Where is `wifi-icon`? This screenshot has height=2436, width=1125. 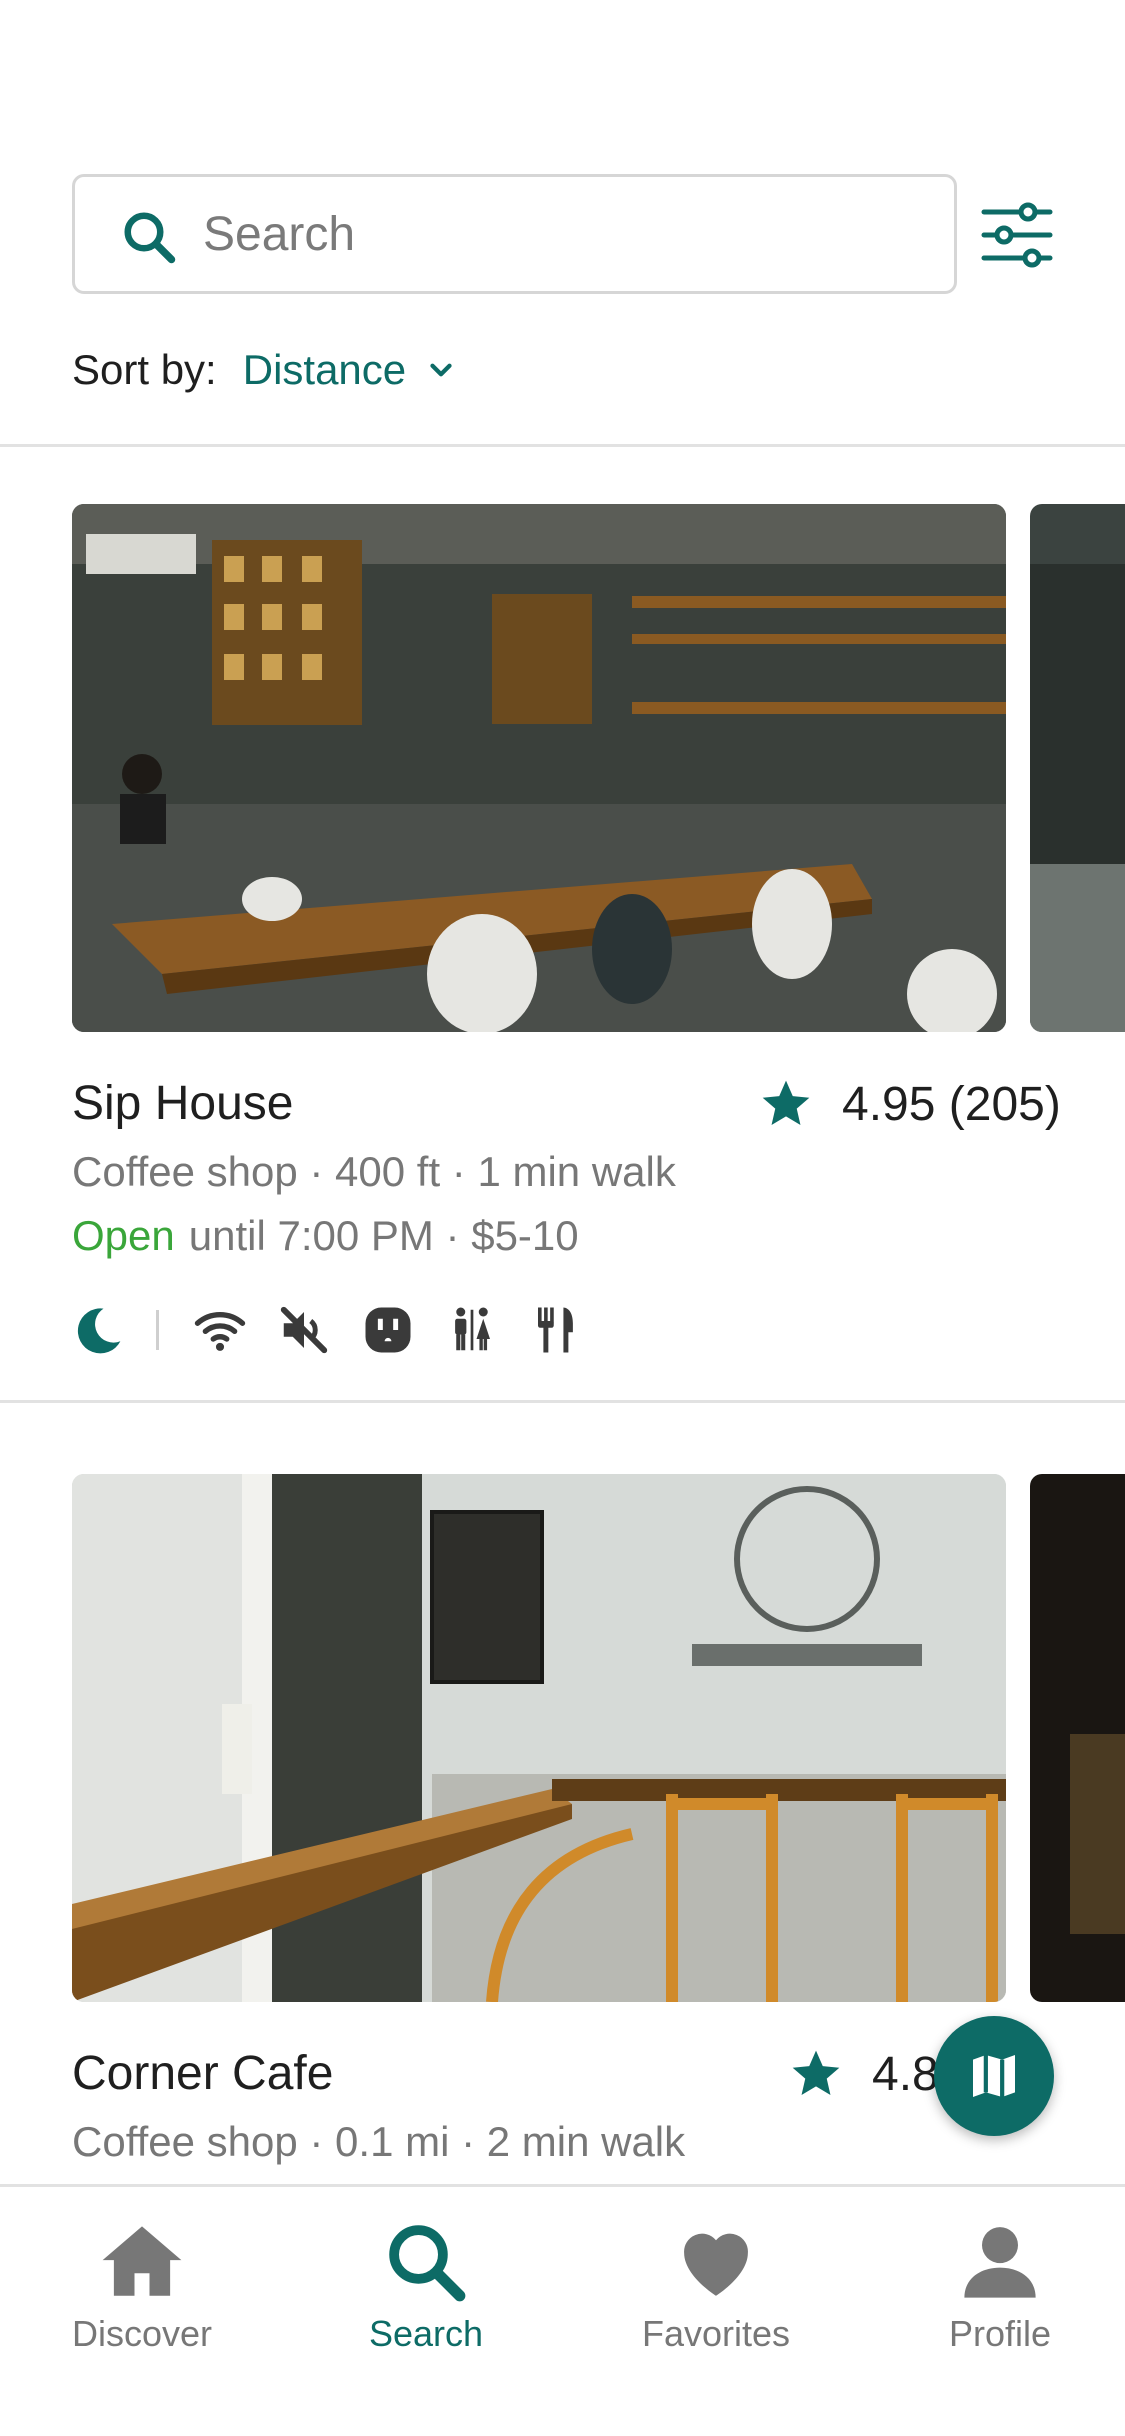 wifi-icon is located at coordinates (220, 1330).